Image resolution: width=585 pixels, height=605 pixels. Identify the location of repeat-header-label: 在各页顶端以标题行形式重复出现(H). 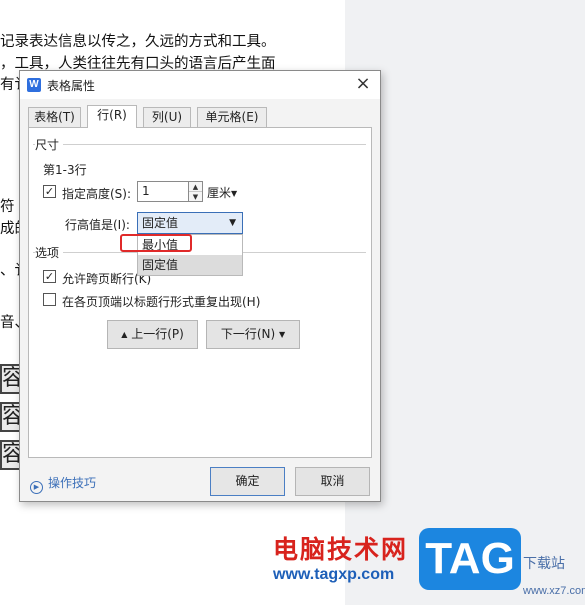
(161, 302).